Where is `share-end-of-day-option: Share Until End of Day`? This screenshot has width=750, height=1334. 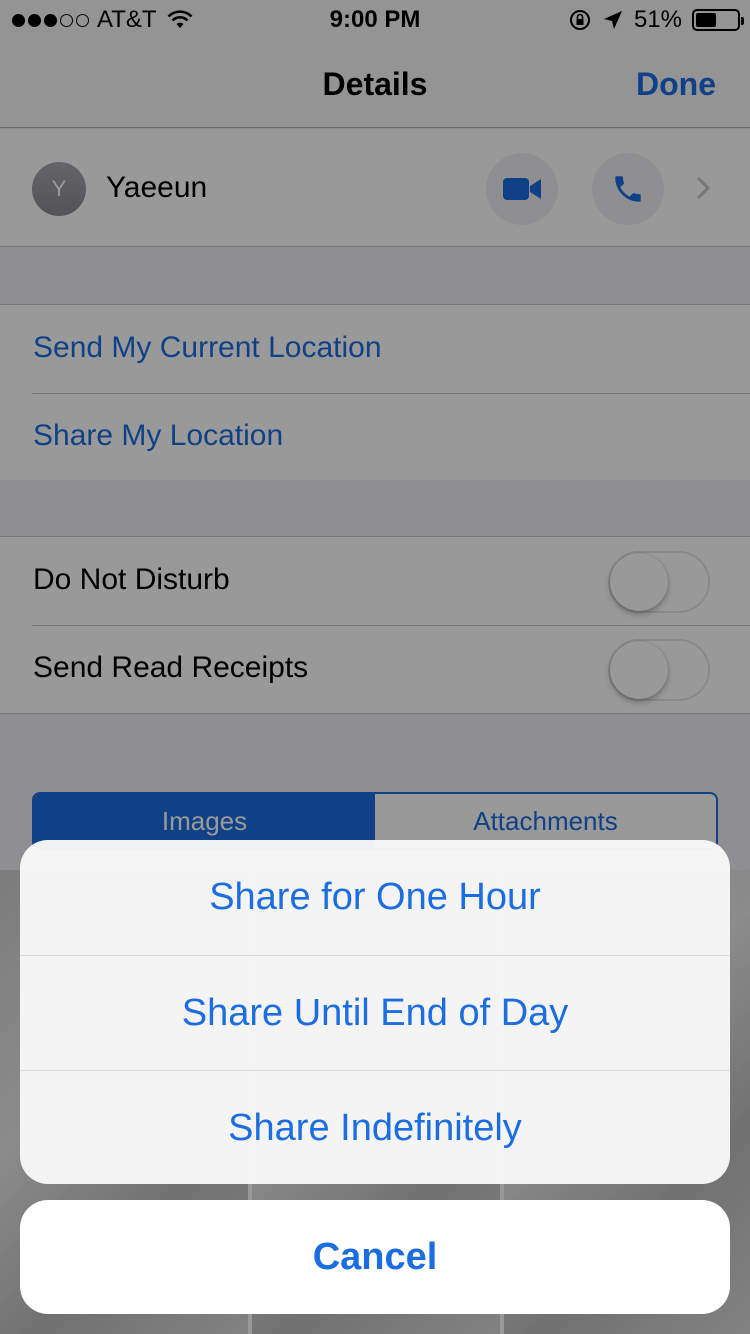
share-end-of-day-option: Share Until End of Day is located at coordinates (375, 1012).